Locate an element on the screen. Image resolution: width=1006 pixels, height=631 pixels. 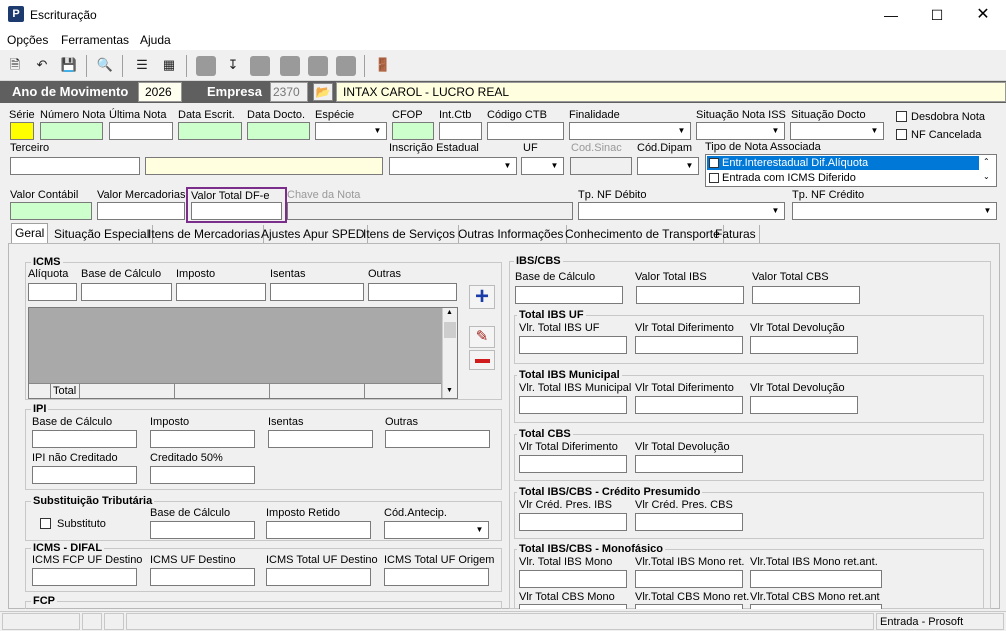
icms-isentas-input is located at coordinates (317, 292).